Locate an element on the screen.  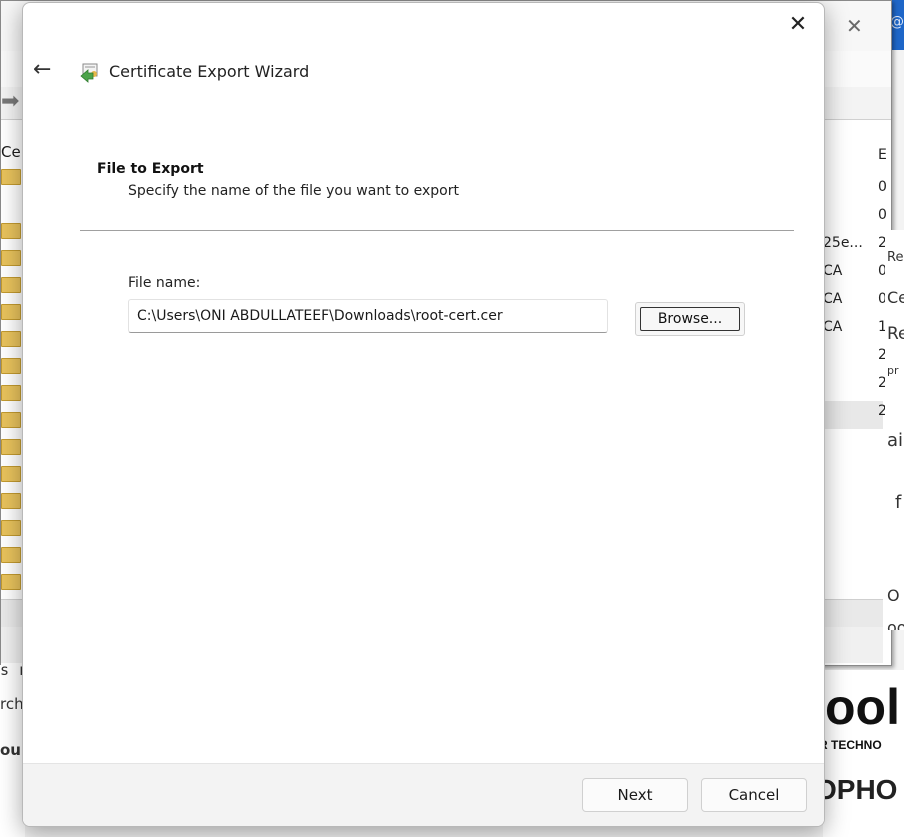
next-button: Next is located at coordinates (635, 795).